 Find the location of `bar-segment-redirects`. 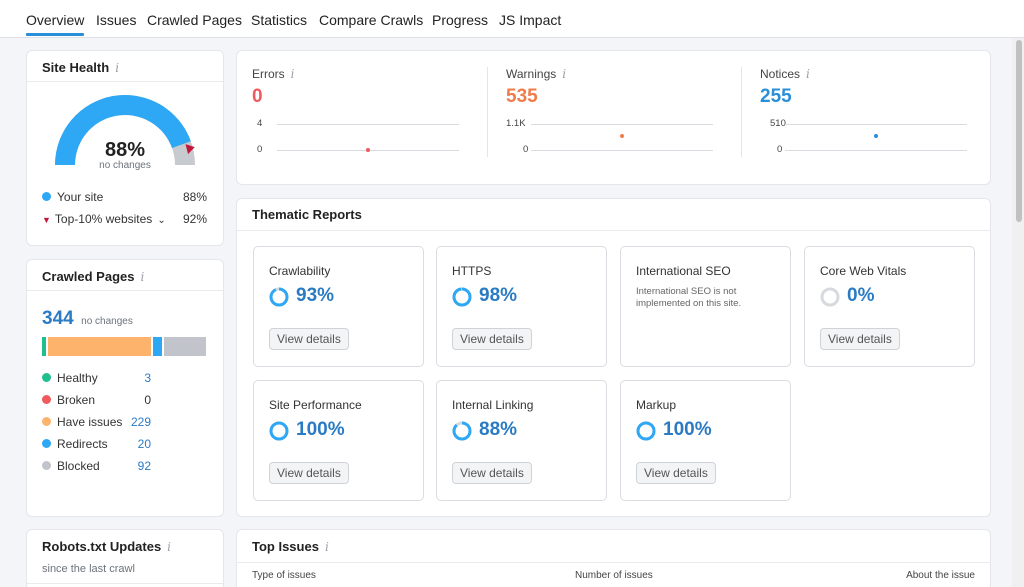

bar-segment-redirects is located at coordinates (158, 346).